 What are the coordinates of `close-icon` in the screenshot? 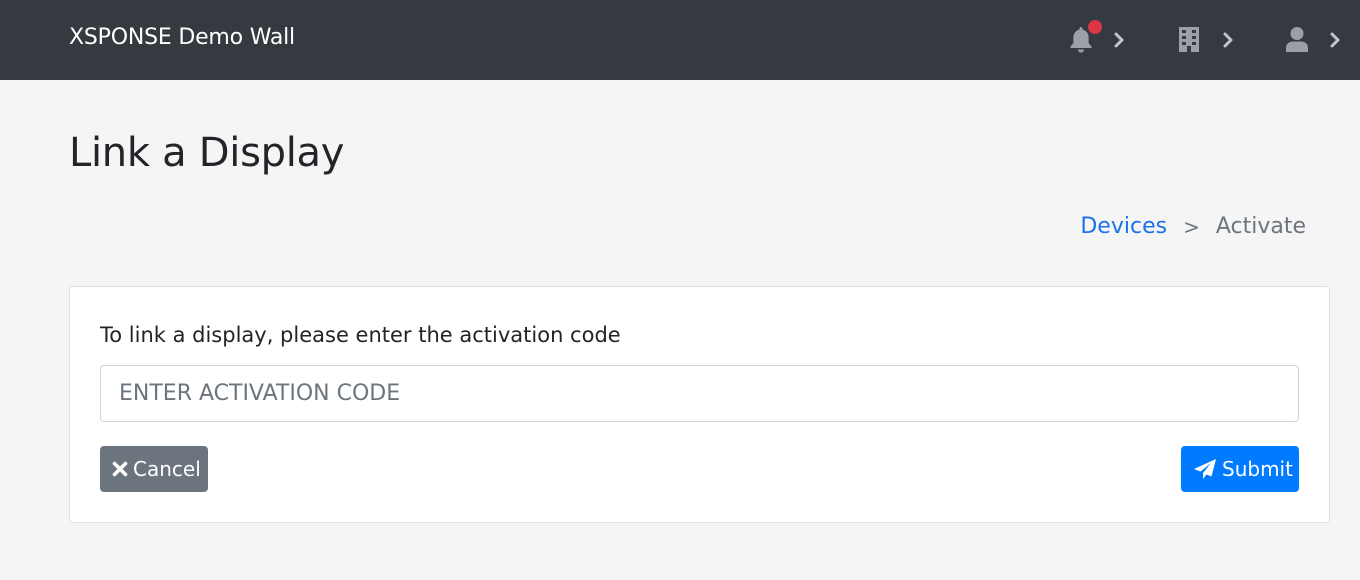 It's located at (120, 469).